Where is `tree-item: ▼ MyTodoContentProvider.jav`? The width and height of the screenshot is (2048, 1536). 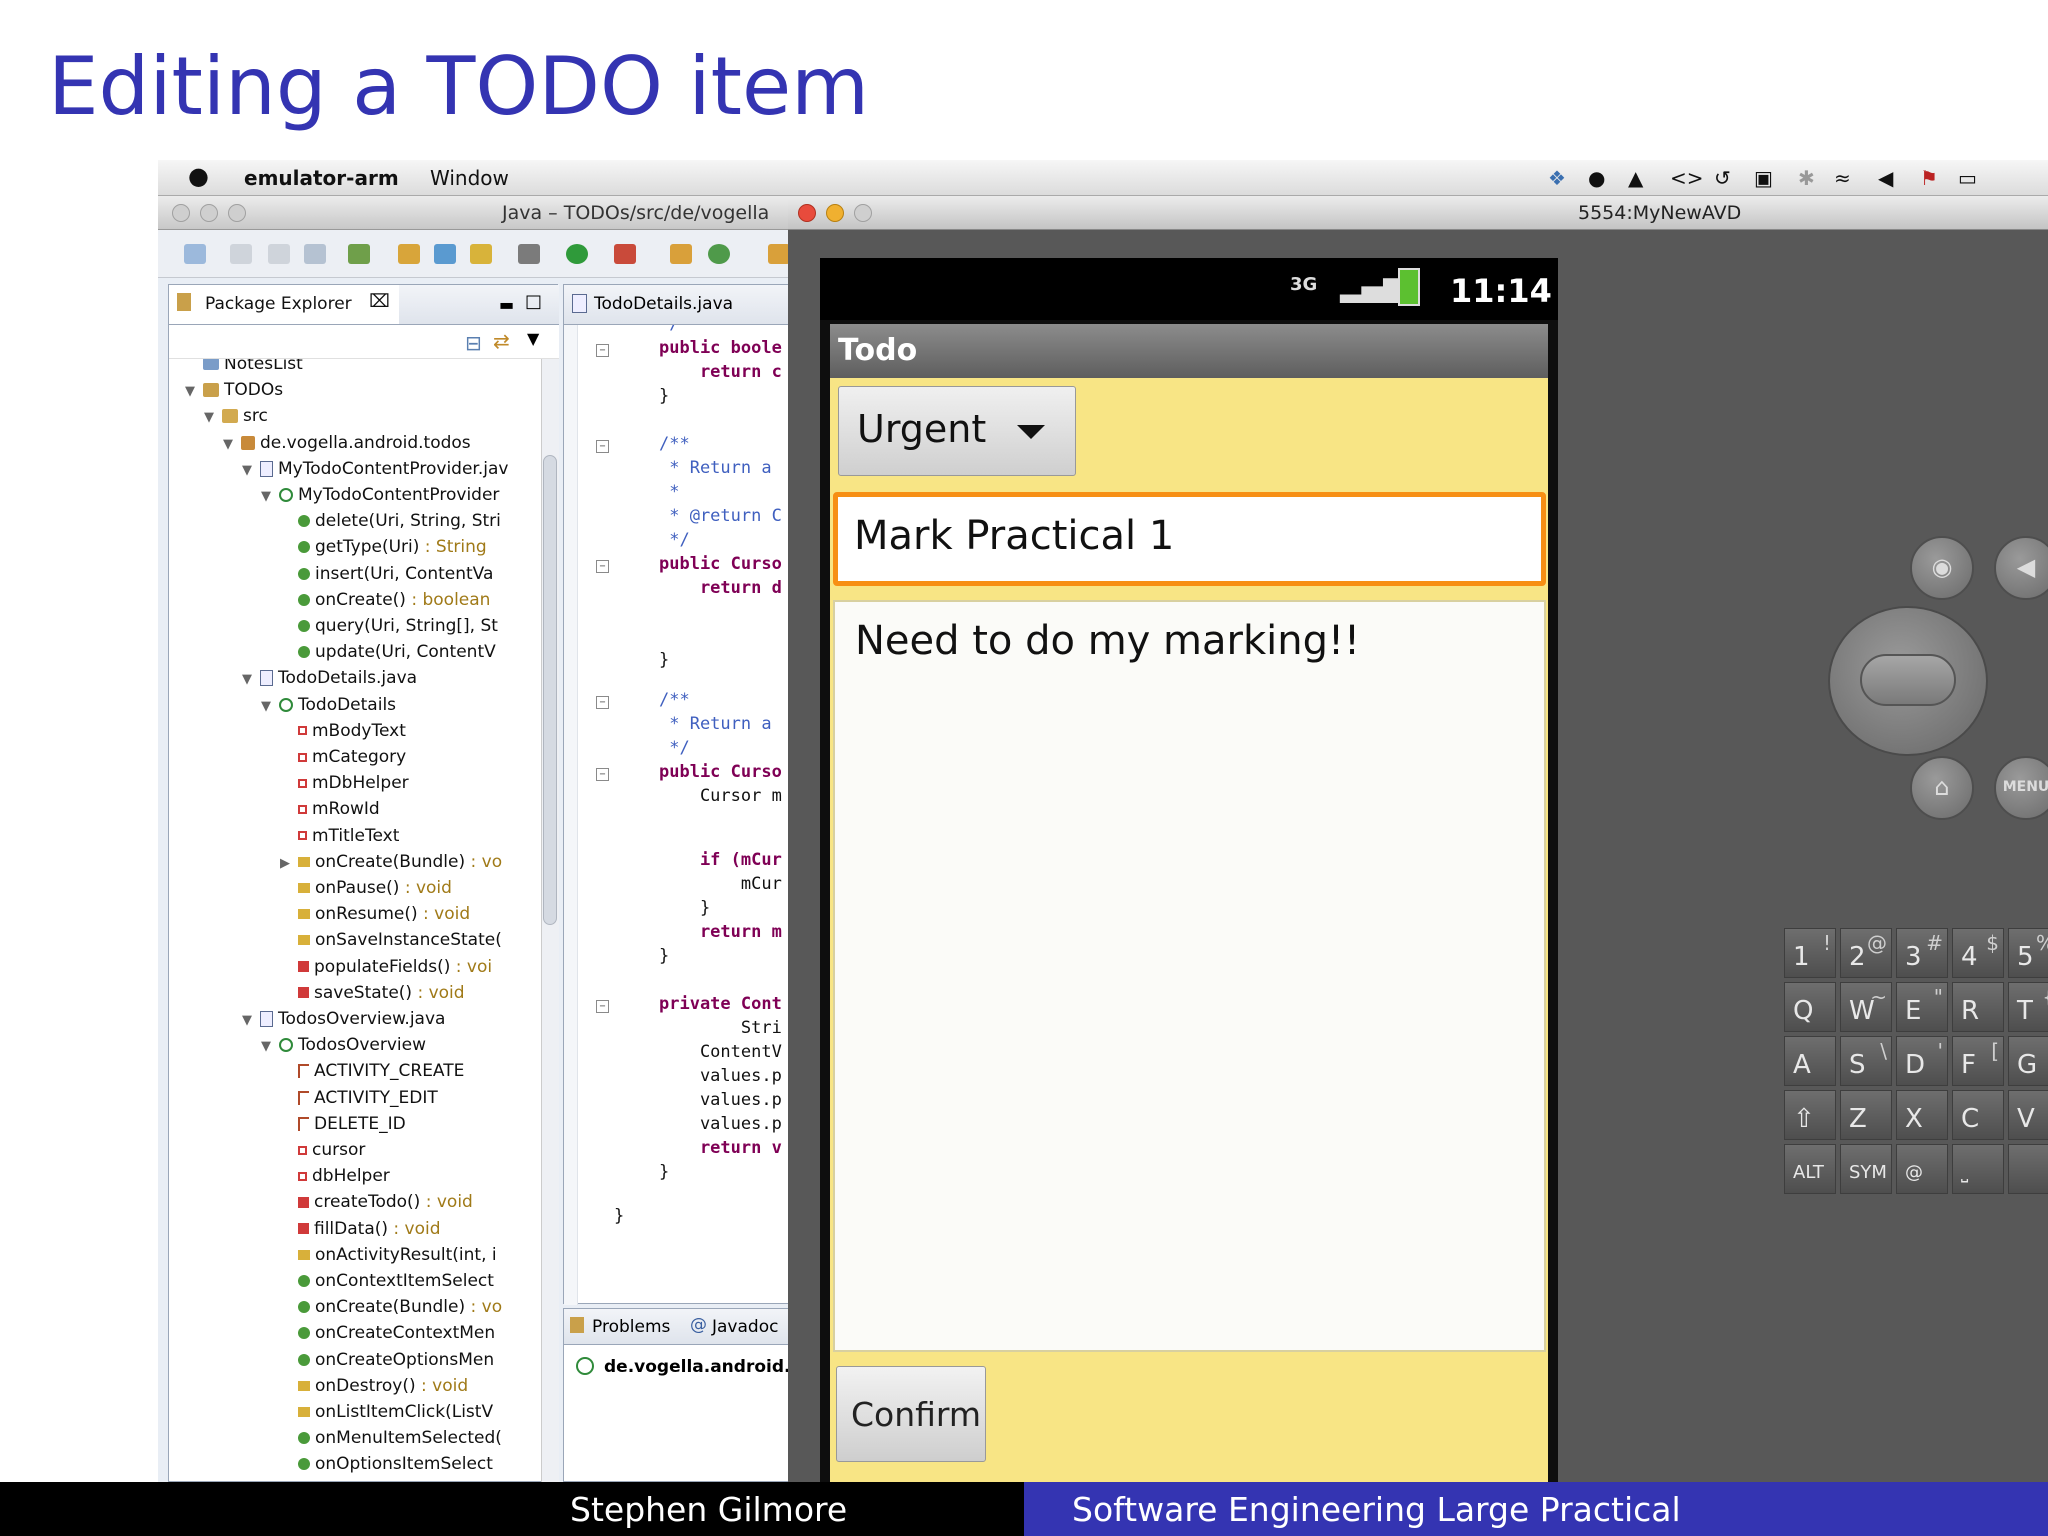
tree-item: ▼ MyTodoContentProvider.jav is located at coordinates (373, 469).